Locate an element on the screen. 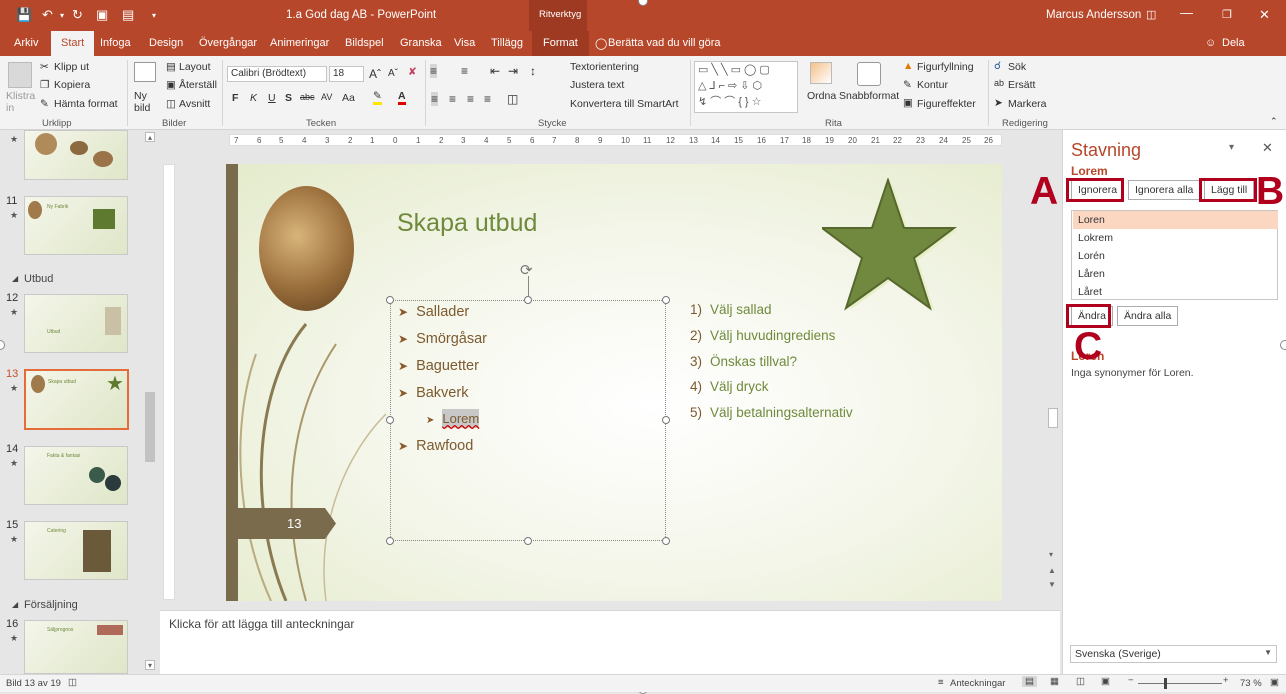 The image size is (1286, 694). bullet-item: ➤ Bakverk is located at coordinates (433, 393).